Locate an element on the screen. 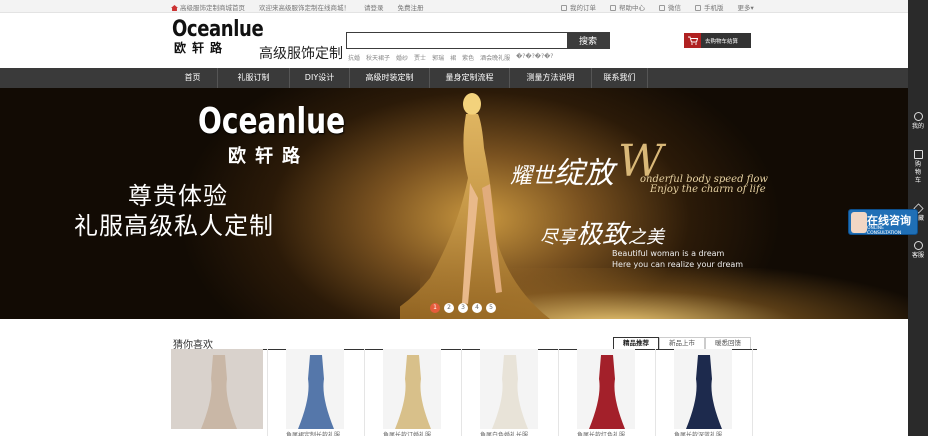 The image size is (928, 436). product-card: 鱼尾长款红色礼服 is located at coordinates (607, 392).